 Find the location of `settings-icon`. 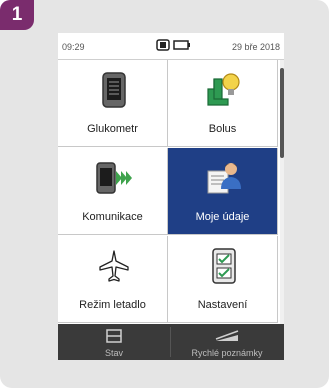

settings-icon is located at coordinates (224, 266).